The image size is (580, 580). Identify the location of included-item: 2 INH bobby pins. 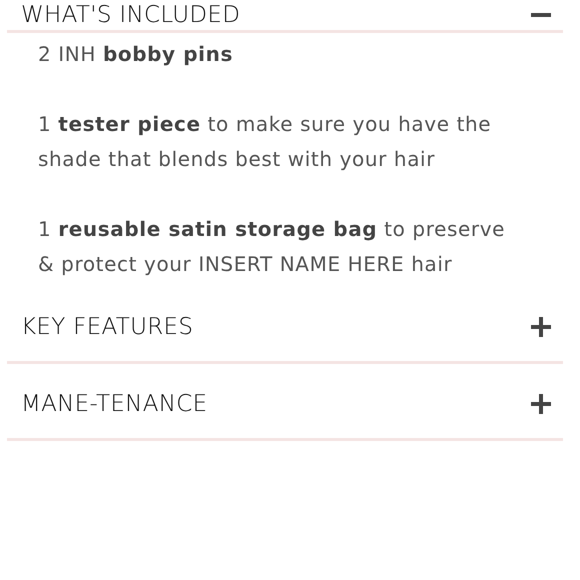
(136, 54).